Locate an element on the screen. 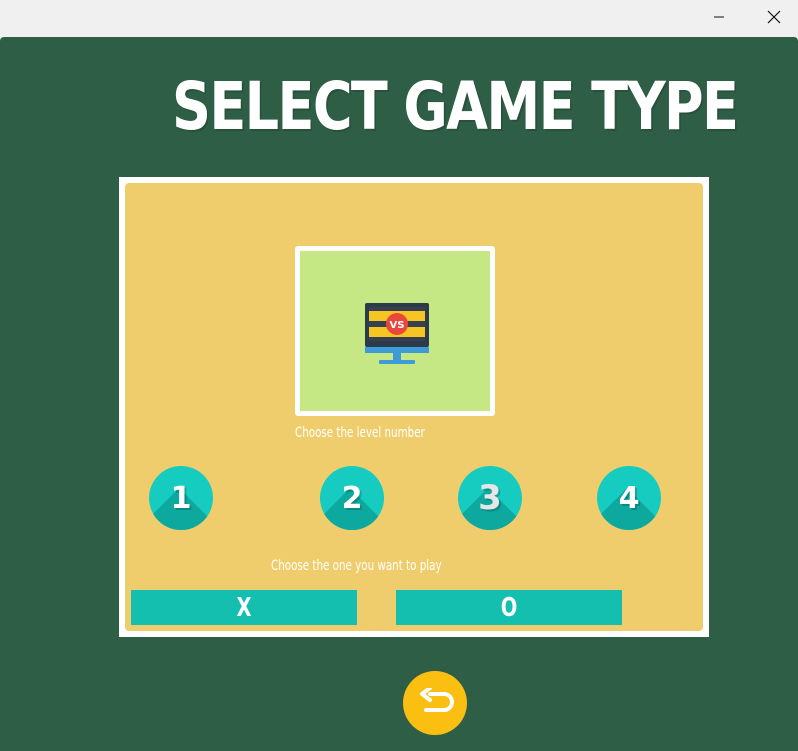  back-button is located at coordinates (435, 703).